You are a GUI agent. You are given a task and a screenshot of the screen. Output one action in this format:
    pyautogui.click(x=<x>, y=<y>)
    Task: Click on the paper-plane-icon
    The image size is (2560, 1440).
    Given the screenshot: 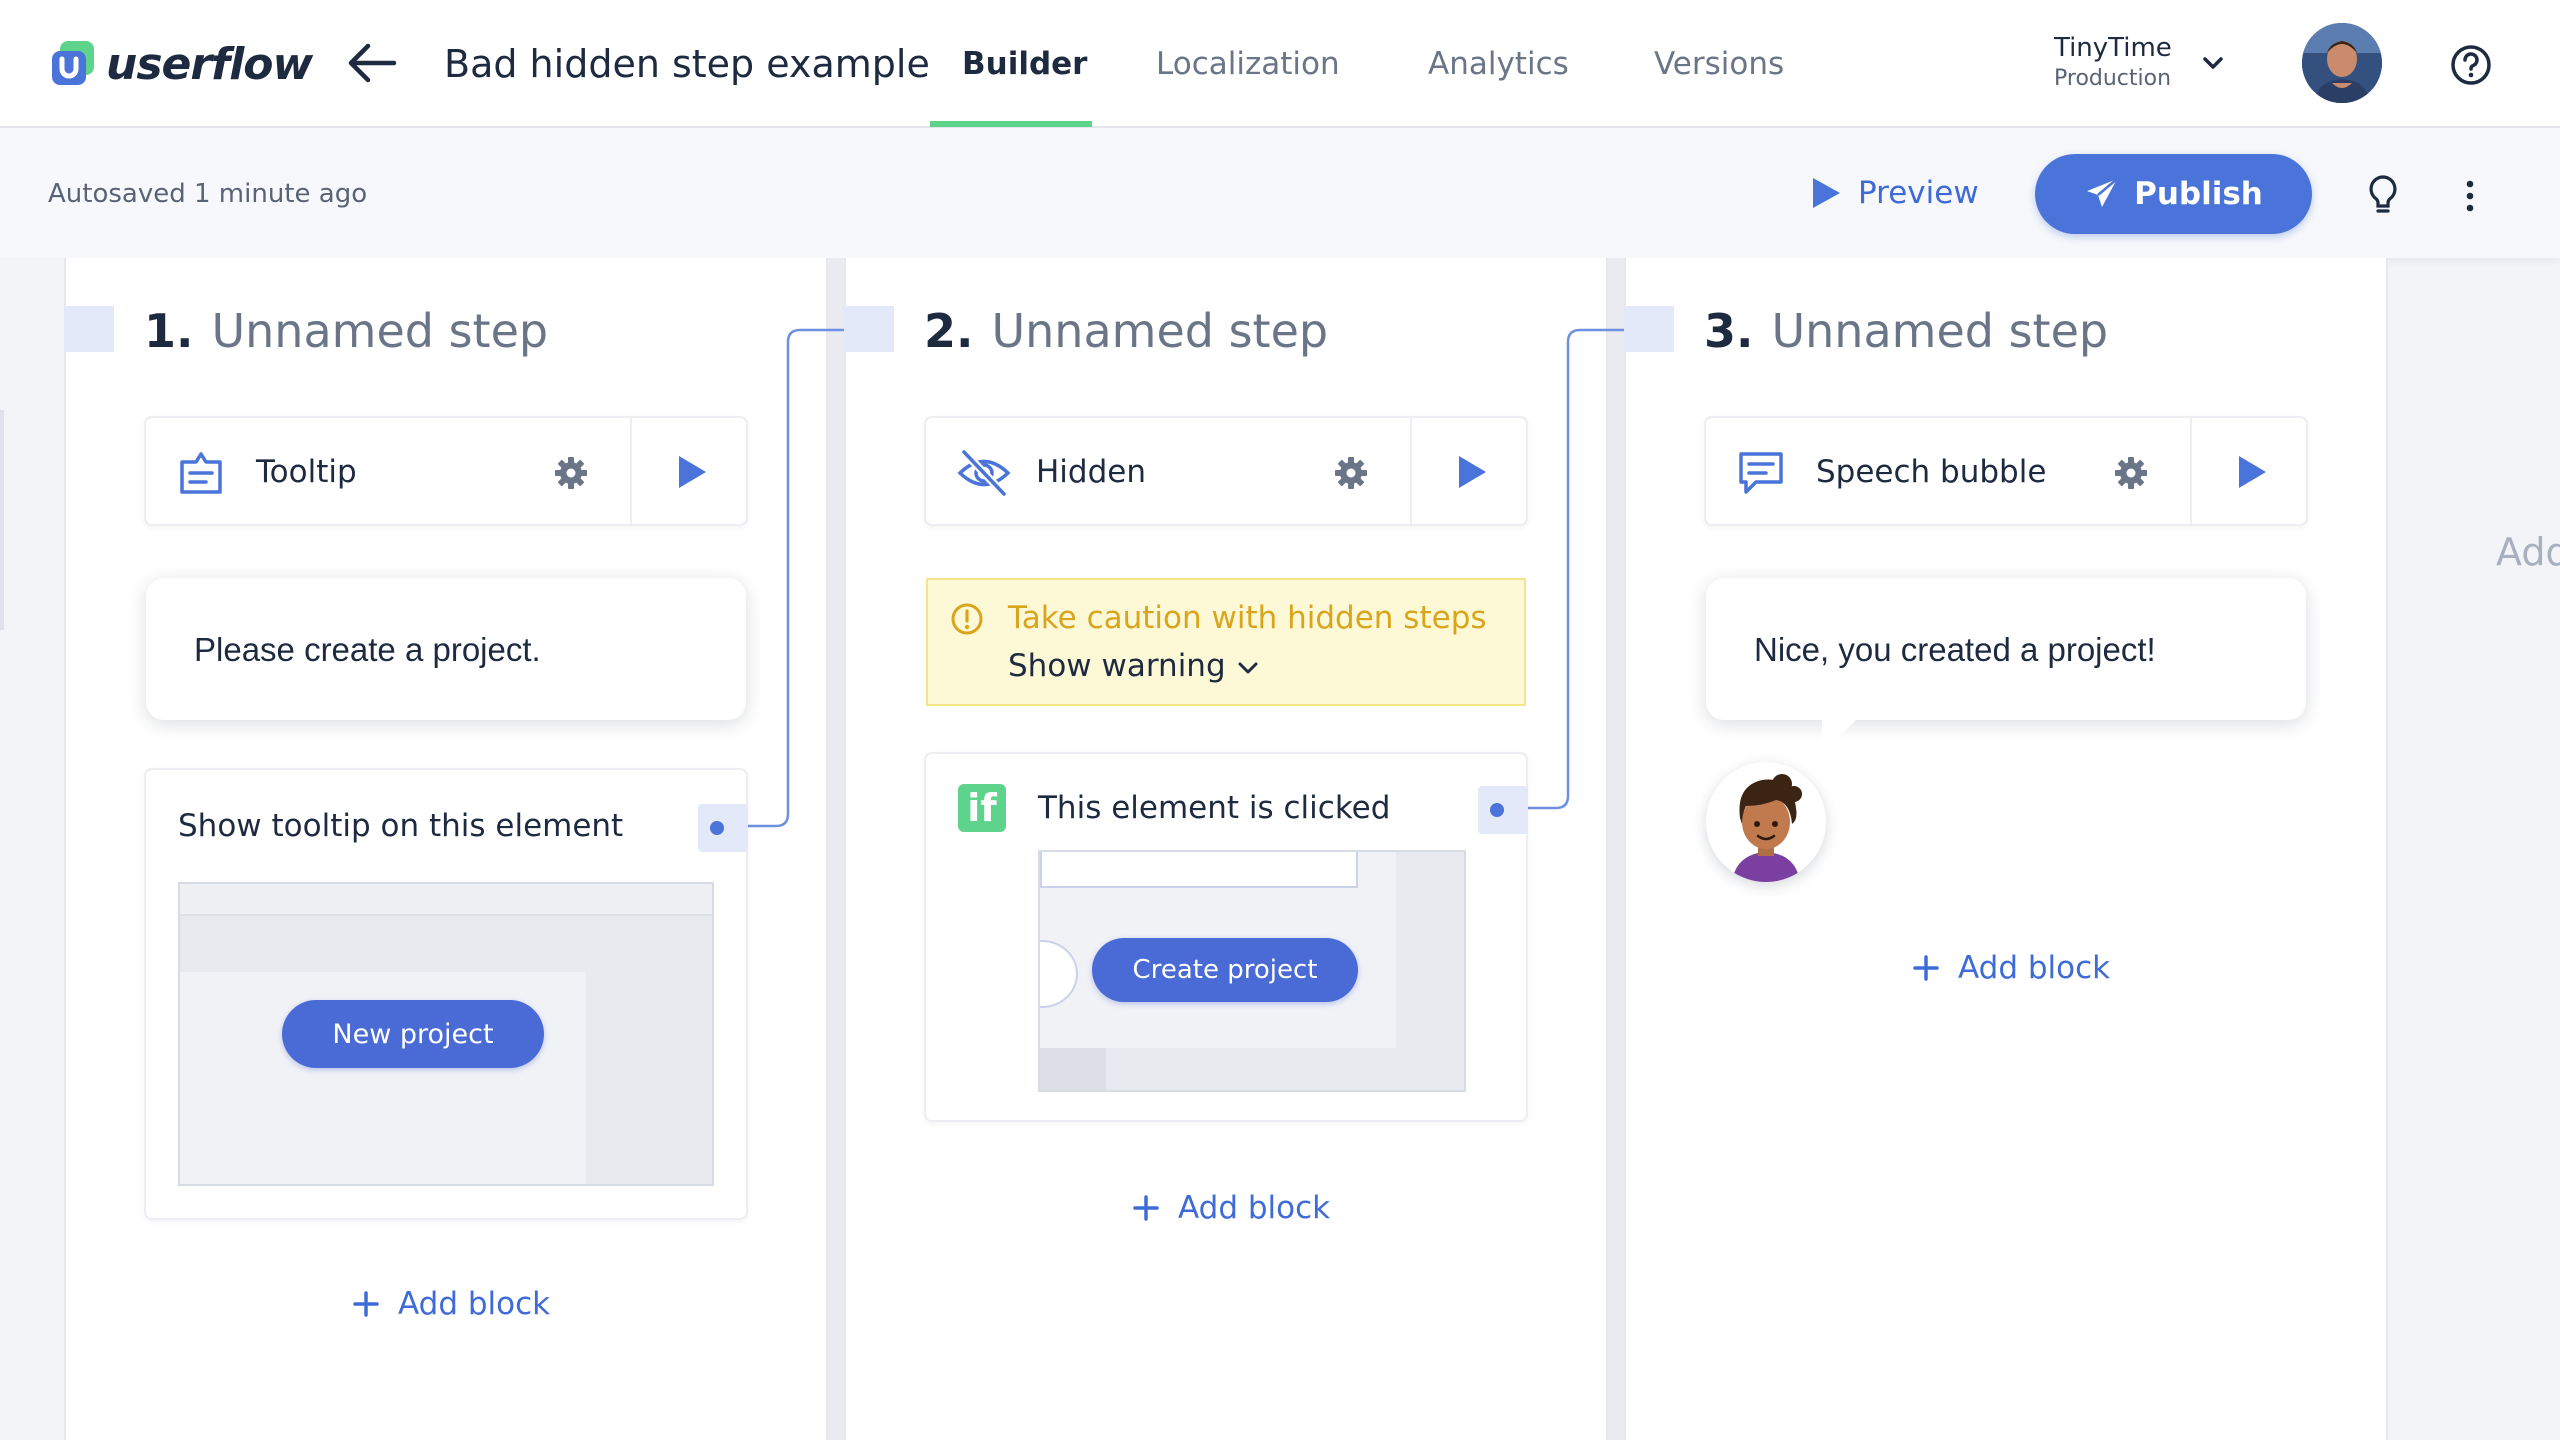 What is the action you would take?
    pyautogui.click(x=2102, y=192)
    